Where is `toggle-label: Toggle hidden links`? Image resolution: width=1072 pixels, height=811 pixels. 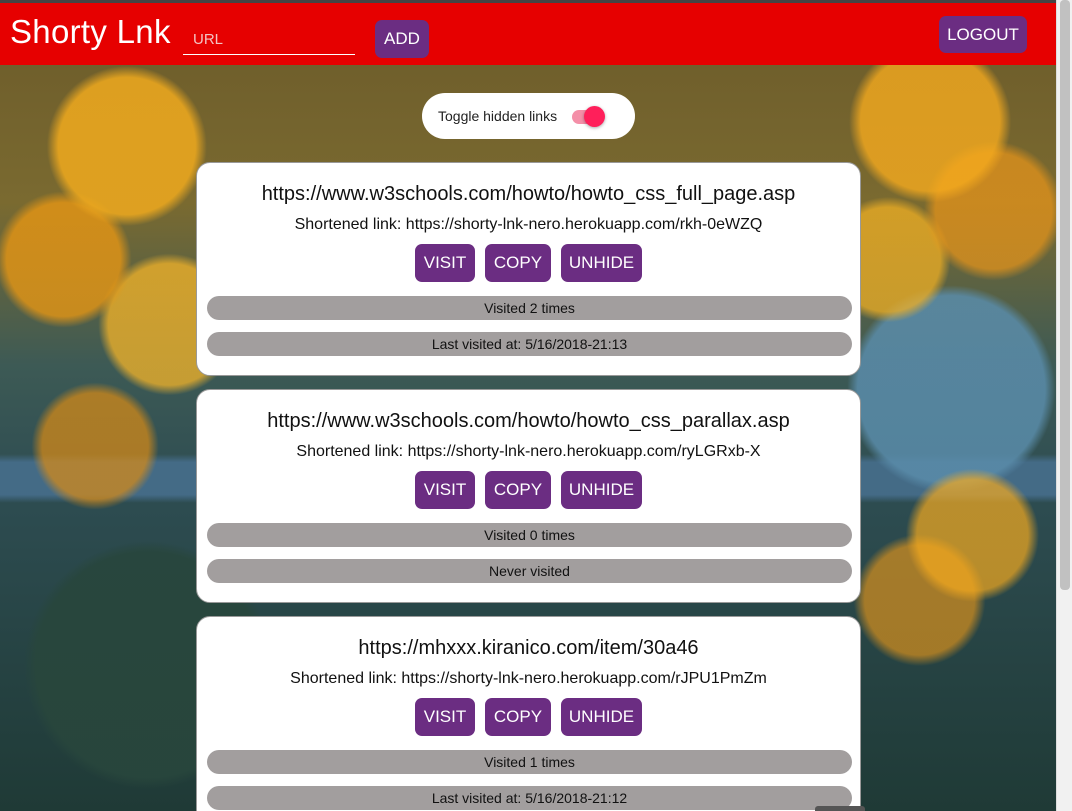
toggle-label: Toggle hidden links is located at coordinates (498, 116).